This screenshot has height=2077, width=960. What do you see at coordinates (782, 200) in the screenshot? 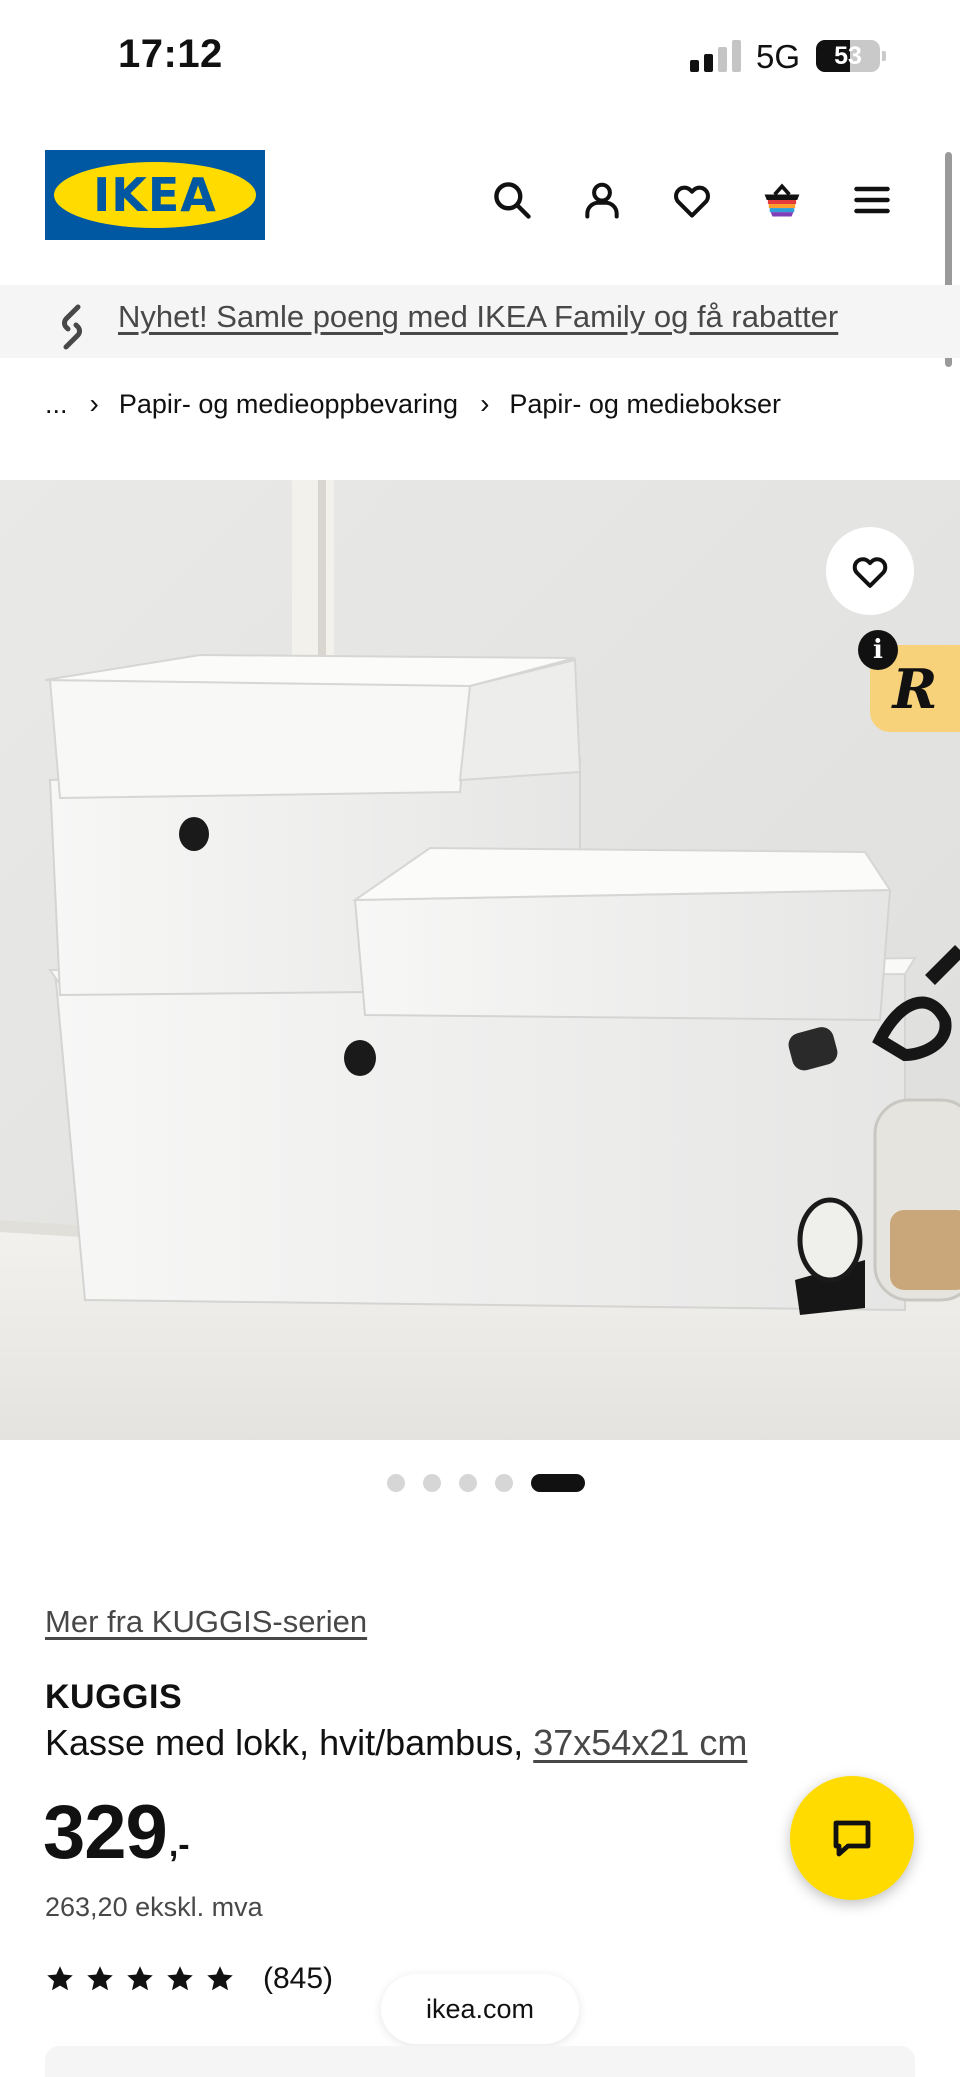
I see `basket-icon` at bounding box center [782, 200].